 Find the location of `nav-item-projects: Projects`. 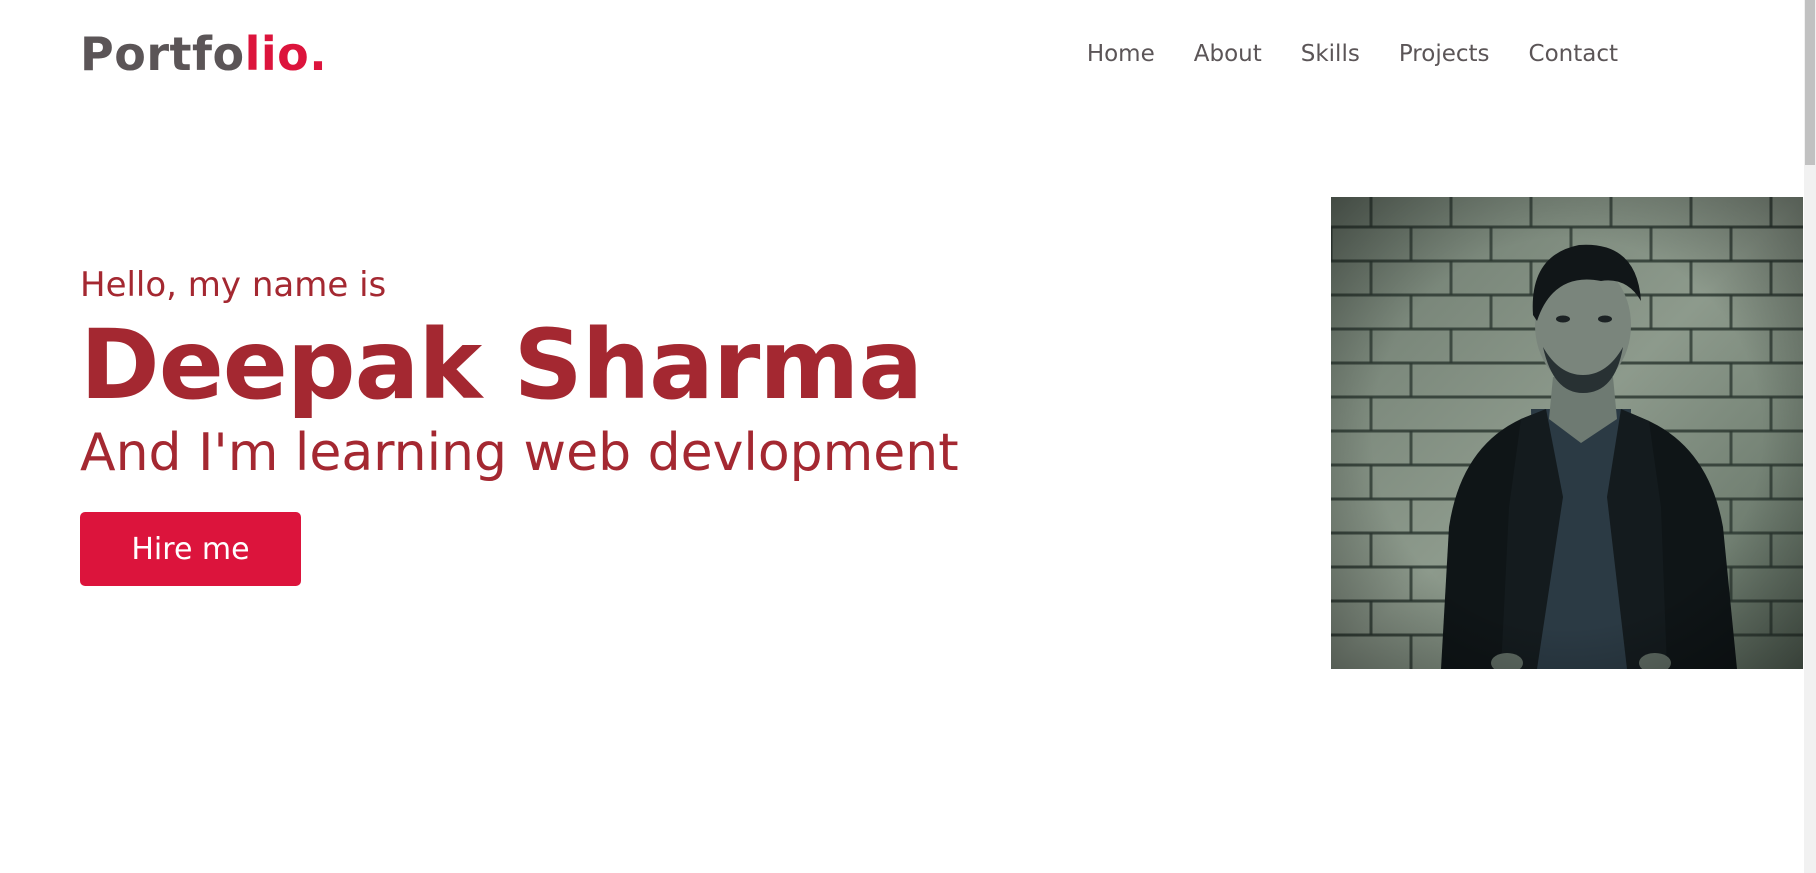

nav-item-projects: Projects is located at coordinates (1444, 54).